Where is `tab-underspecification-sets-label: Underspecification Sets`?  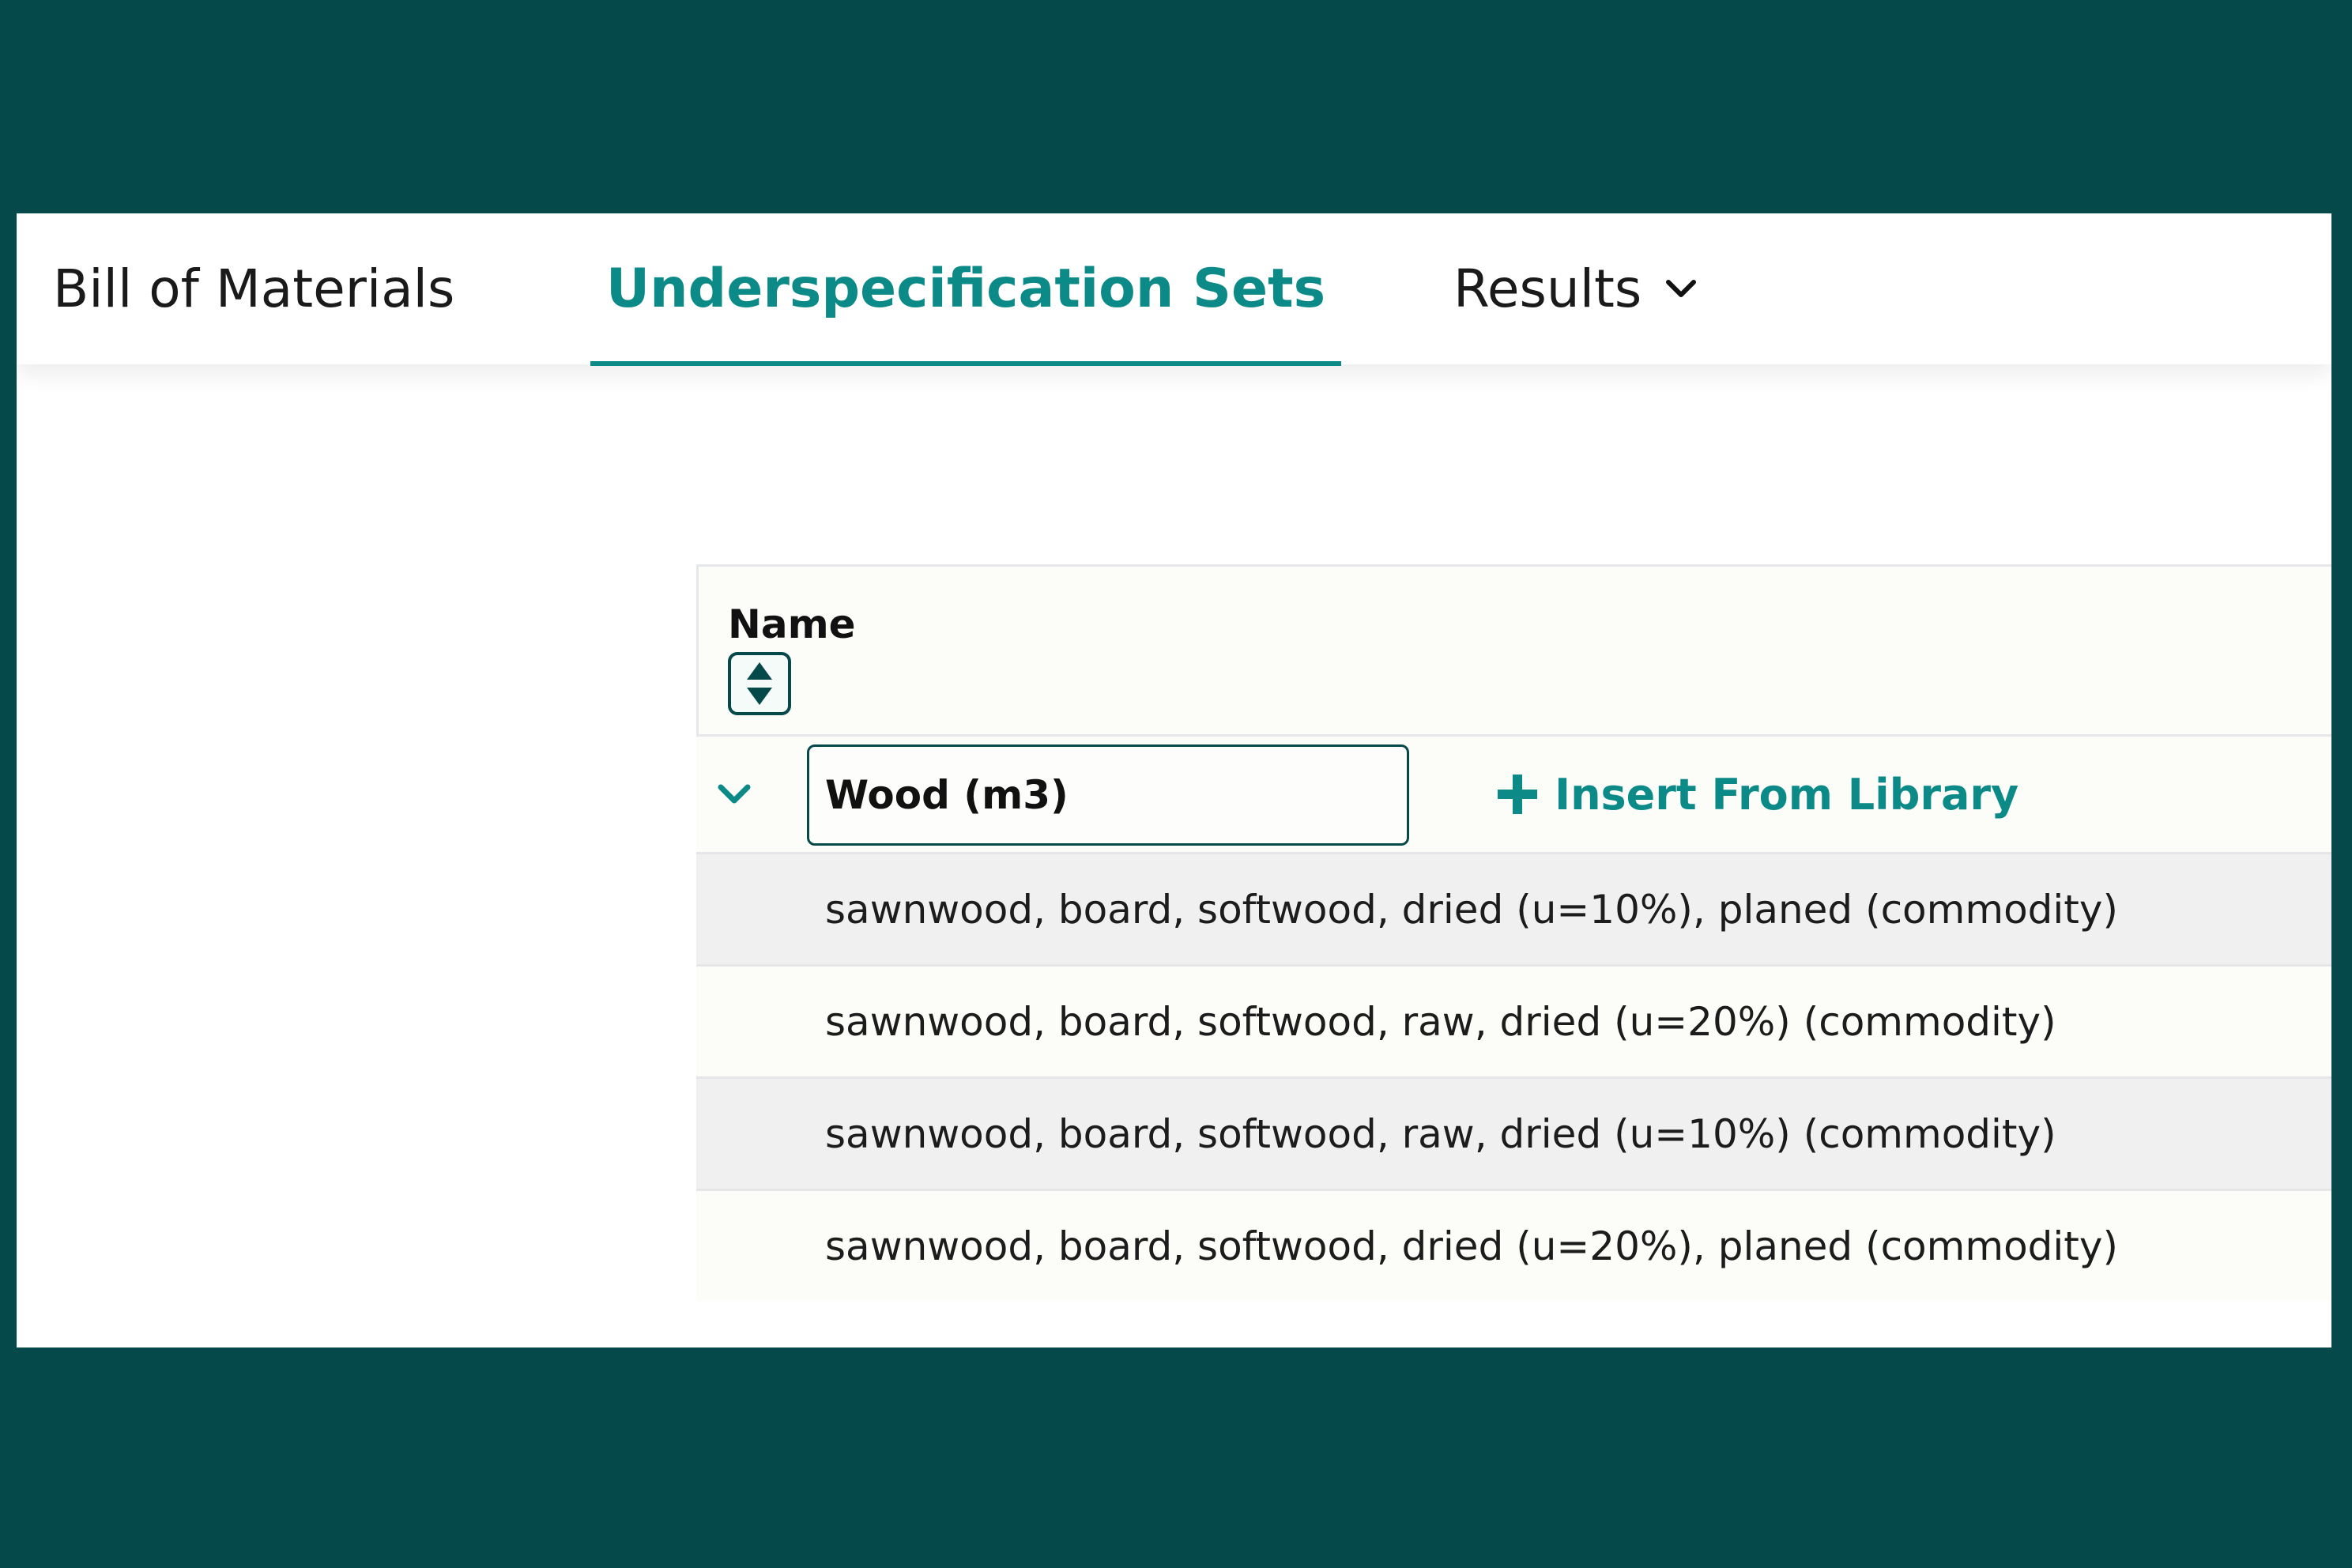
tab-underspecification-sets-label: Underspecification Sets is located at coordinates (965, 289).